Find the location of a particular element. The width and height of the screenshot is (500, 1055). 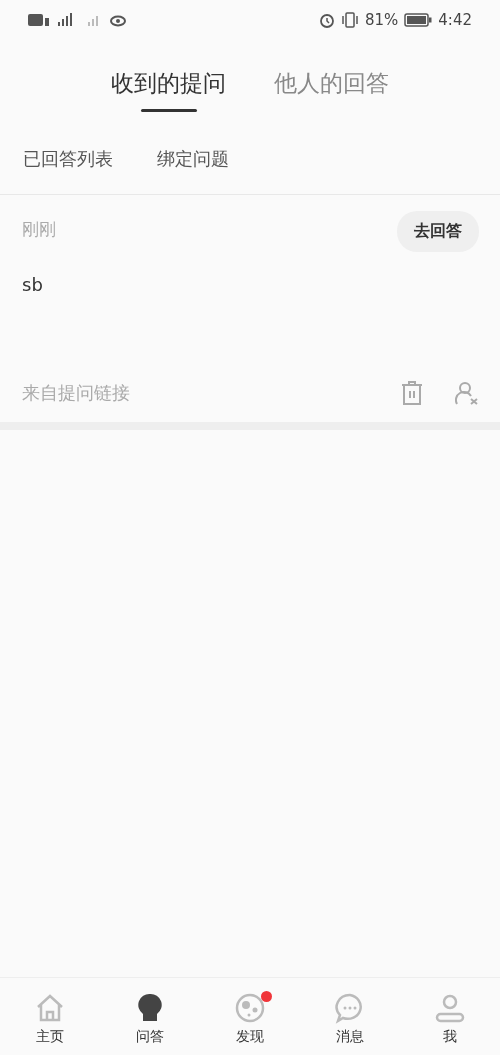

question-text: sb is located at coordinates (32, 284).